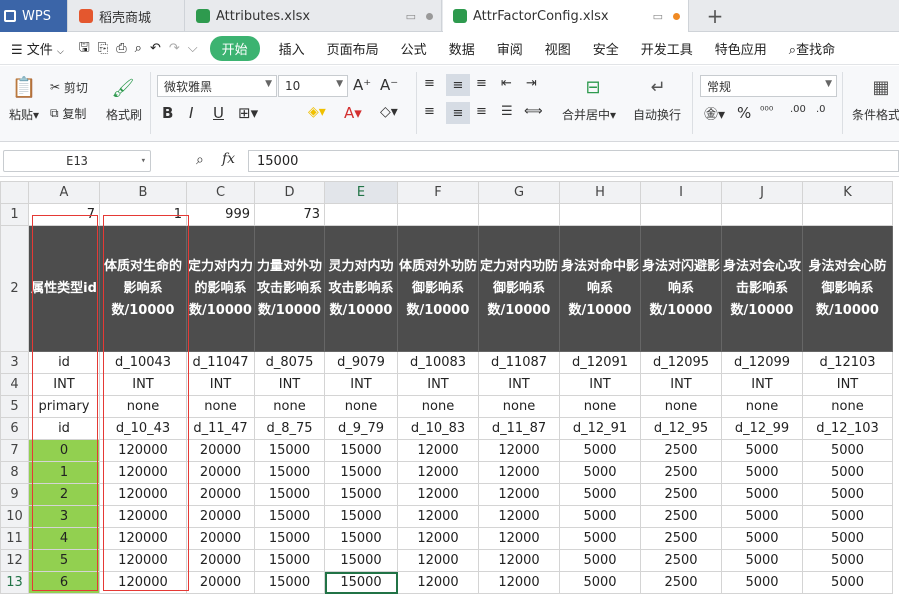 The width and height of the screenshot is (899, 595). What do you see at coordinates (600, 428) in the screenshot?
I see `cell: d_12_91` at bounding box center [600, 428].